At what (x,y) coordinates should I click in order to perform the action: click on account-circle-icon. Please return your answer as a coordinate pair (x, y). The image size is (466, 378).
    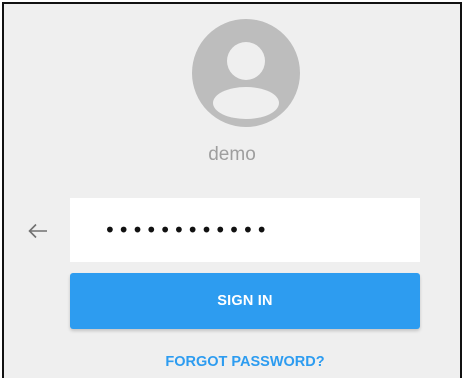
    Looking at the image, I should click on (246, 73).